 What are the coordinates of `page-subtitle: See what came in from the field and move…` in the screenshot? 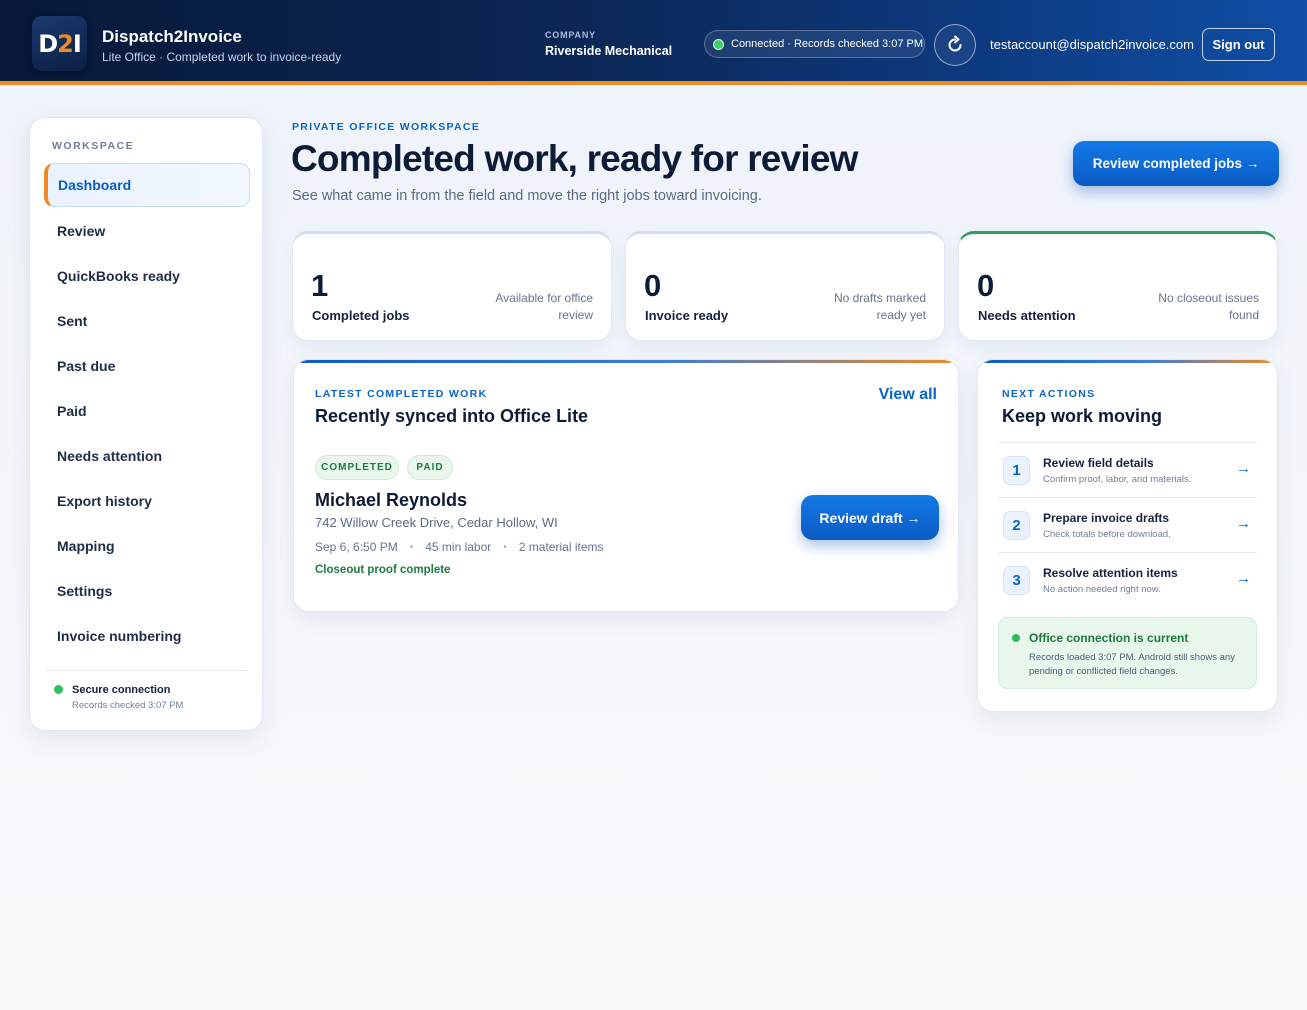 It's located at (527, 196).